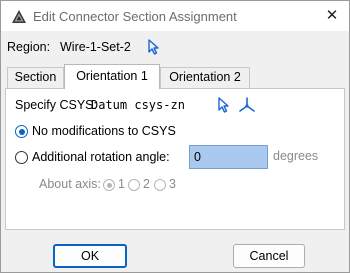  I want to click on axis-1-radio, so click(109, 185).